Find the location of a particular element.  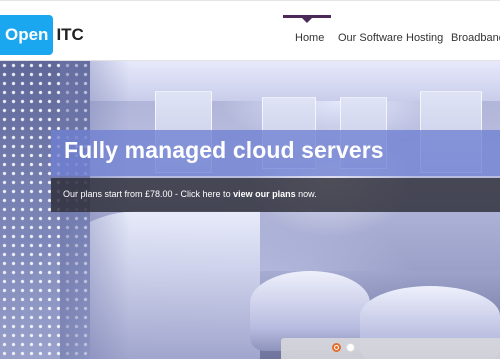

hero-title: Fully managed cloud servers is located at coordinates (224, 150).